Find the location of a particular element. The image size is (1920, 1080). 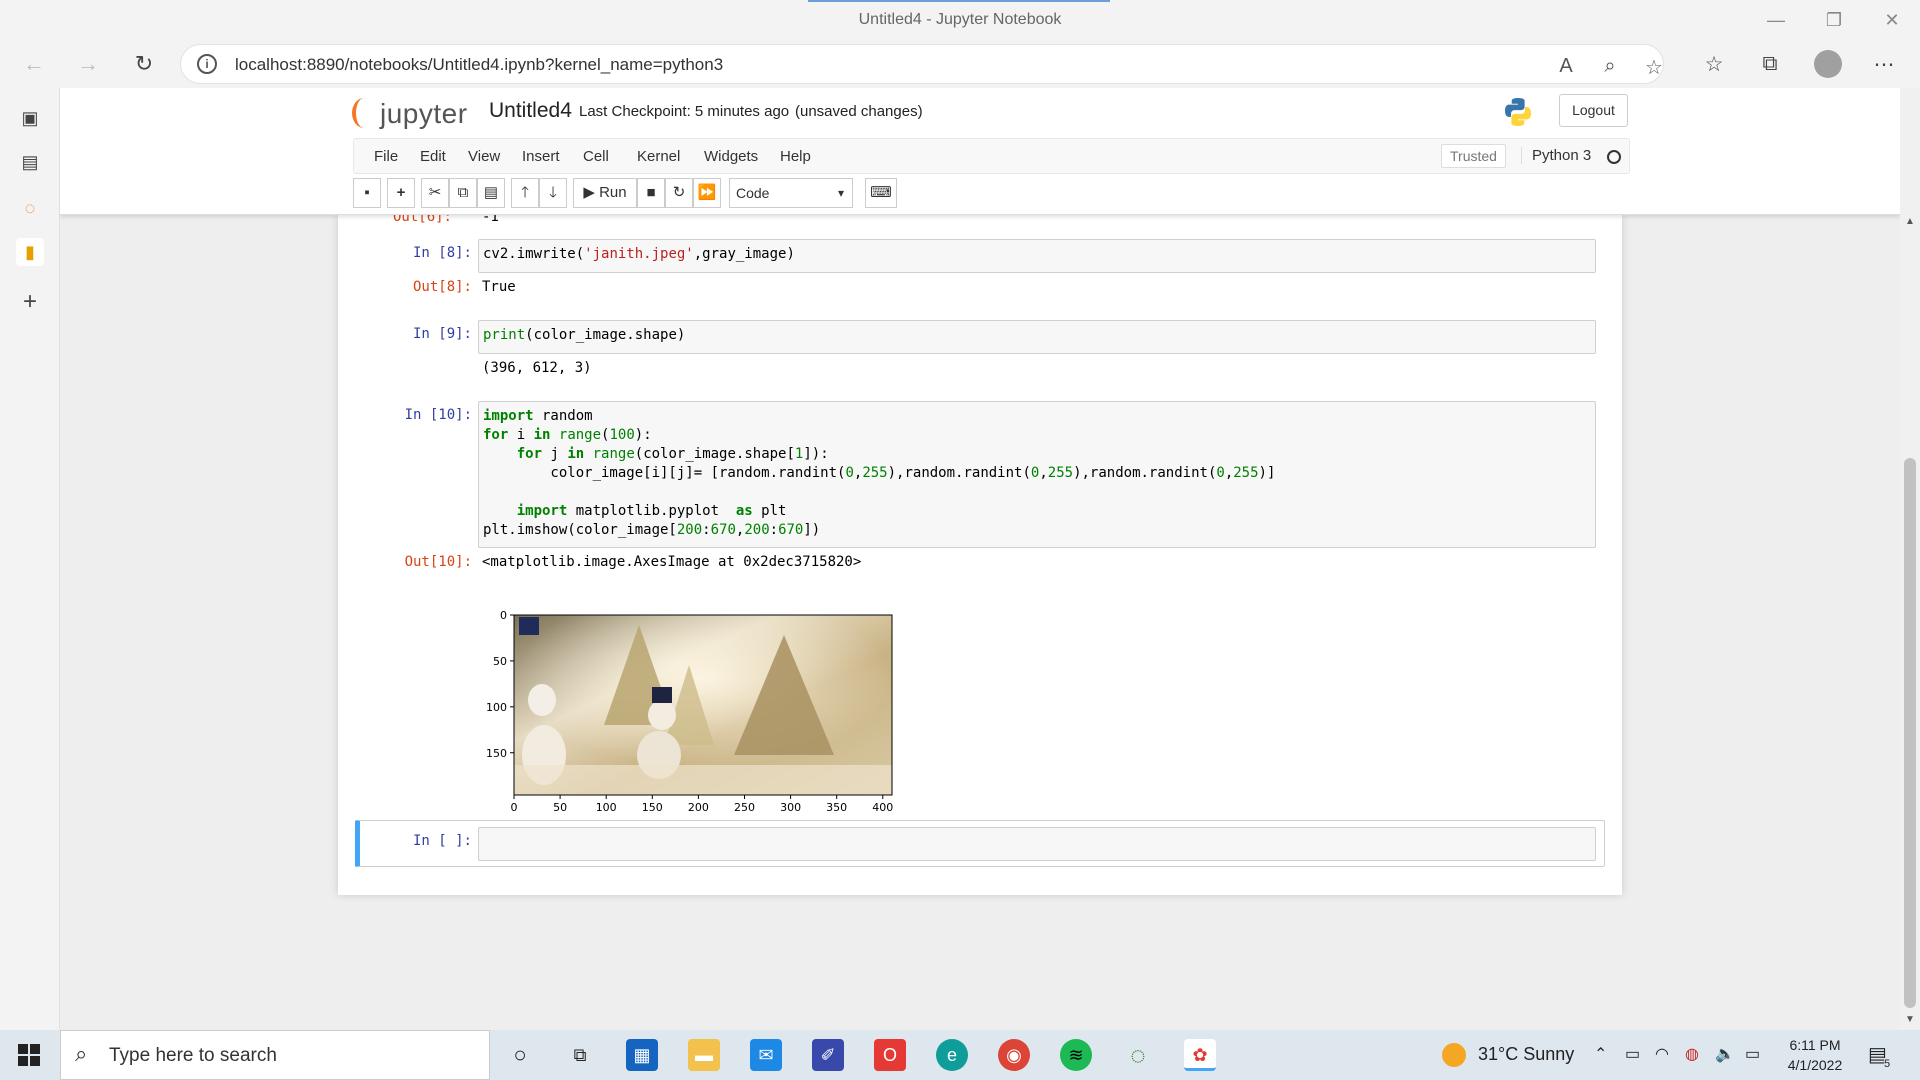

office-icon: O is located at coordinates (890, 1055).